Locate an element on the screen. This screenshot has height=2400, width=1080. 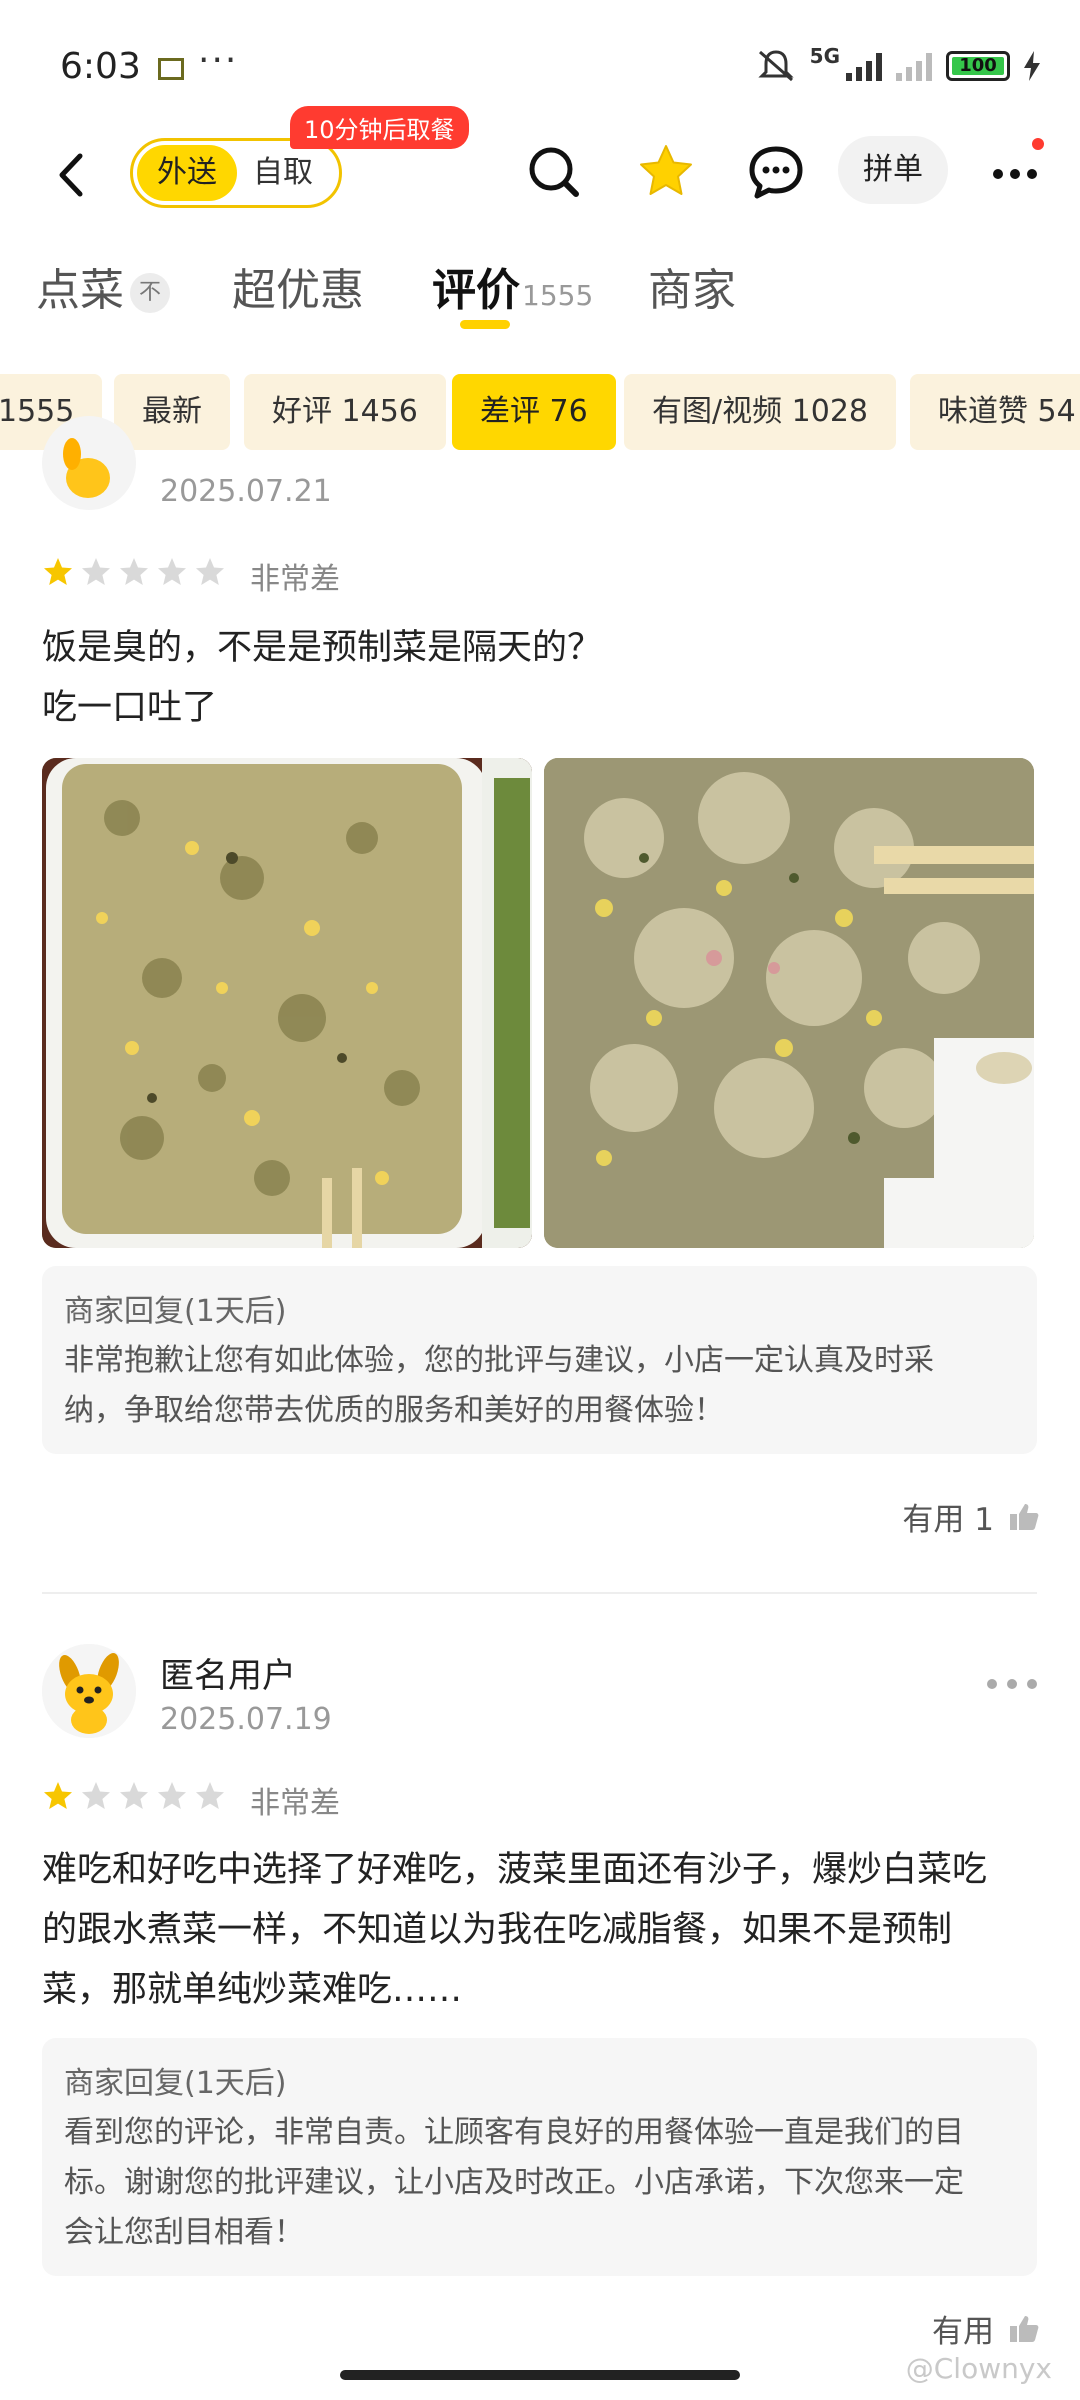
fried-rice-box-photo is located at coordinates (287, 1003).